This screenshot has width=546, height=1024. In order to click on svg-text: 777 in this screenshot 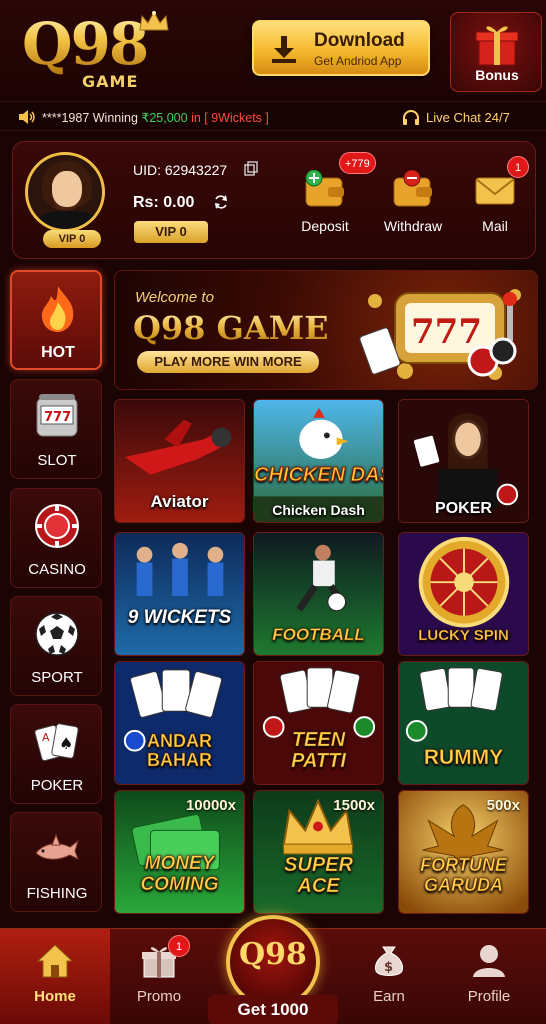, I will do `click(57, 417)`.